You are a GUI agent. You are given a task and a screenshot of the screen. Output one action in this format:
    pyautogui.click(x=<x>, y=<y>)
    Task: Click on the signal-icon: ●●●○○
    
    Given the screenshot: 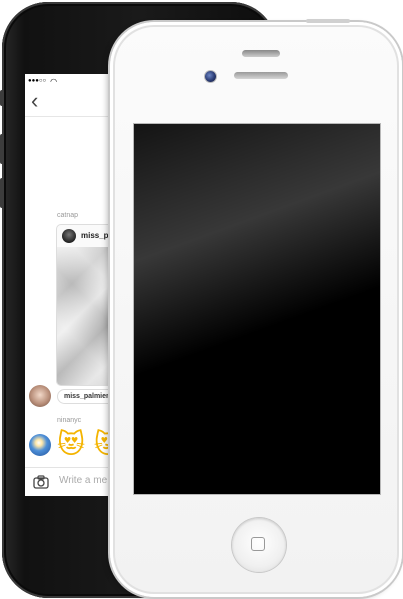 What is the action you would take?
    pyautogui.click(x=37, y=81)
    